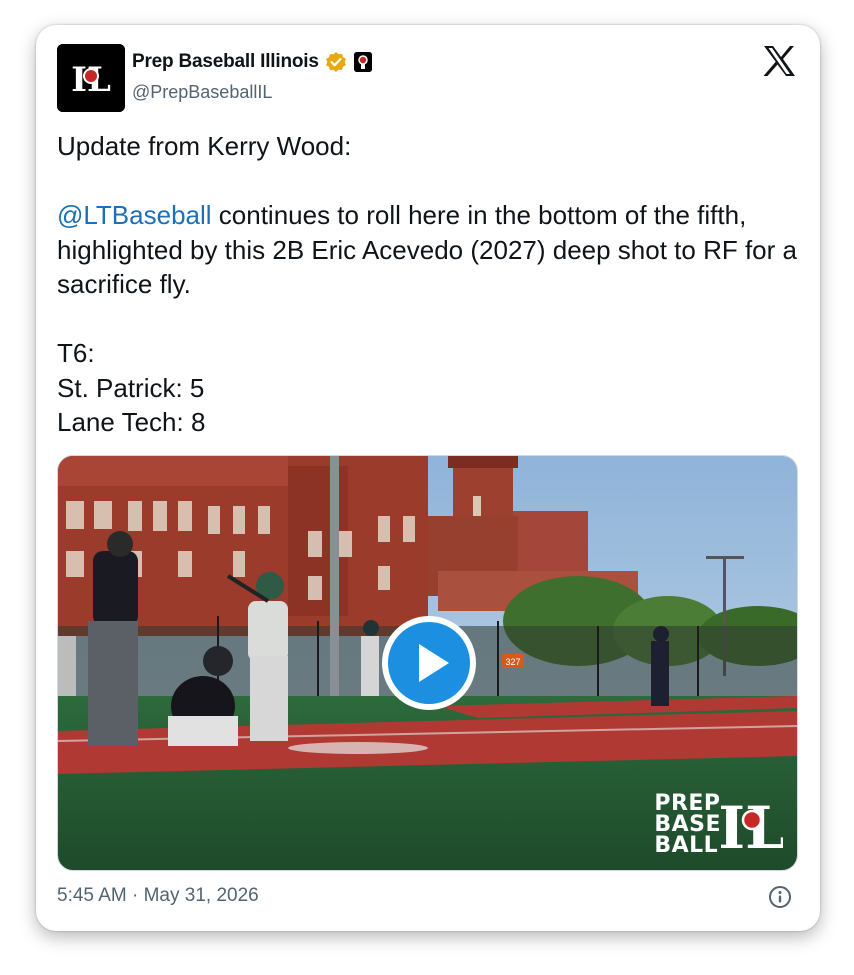 Image resolution: width=854 pixels, height=975 pixels. I want to click on tweet-intro: Update from Kerry Wood:, so click(204, 146).